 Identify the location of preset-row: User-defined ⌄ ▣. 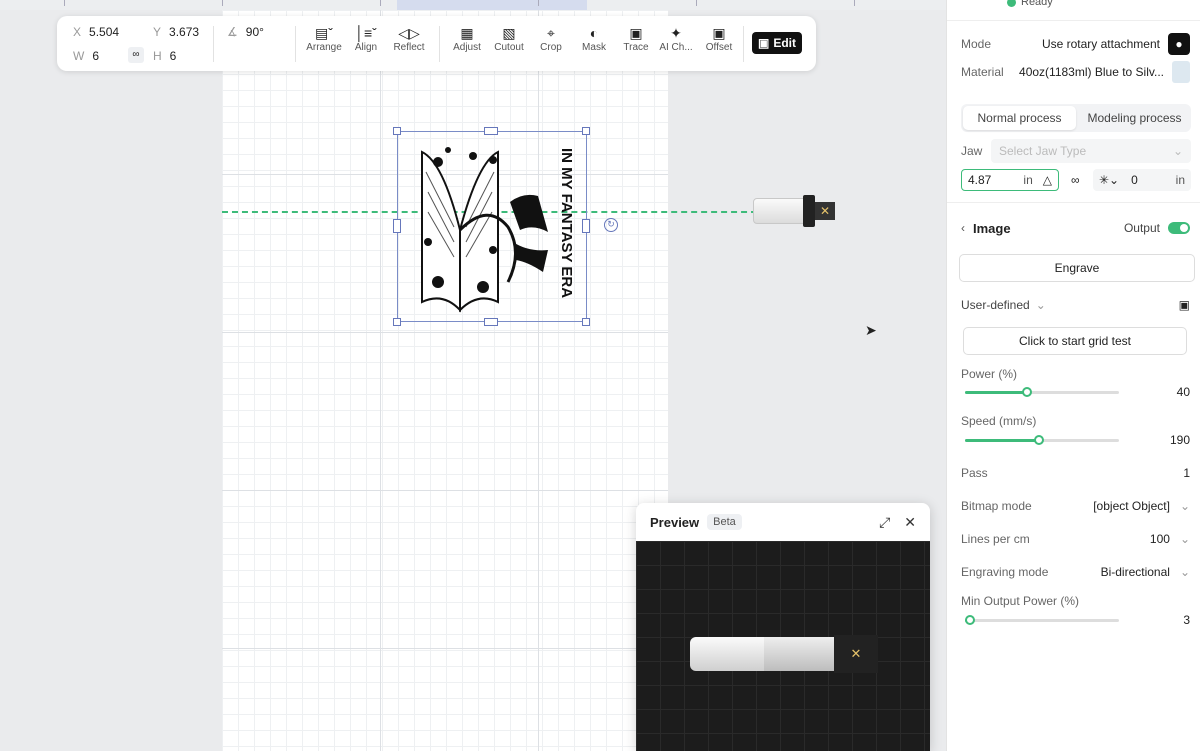
(1075, 305).